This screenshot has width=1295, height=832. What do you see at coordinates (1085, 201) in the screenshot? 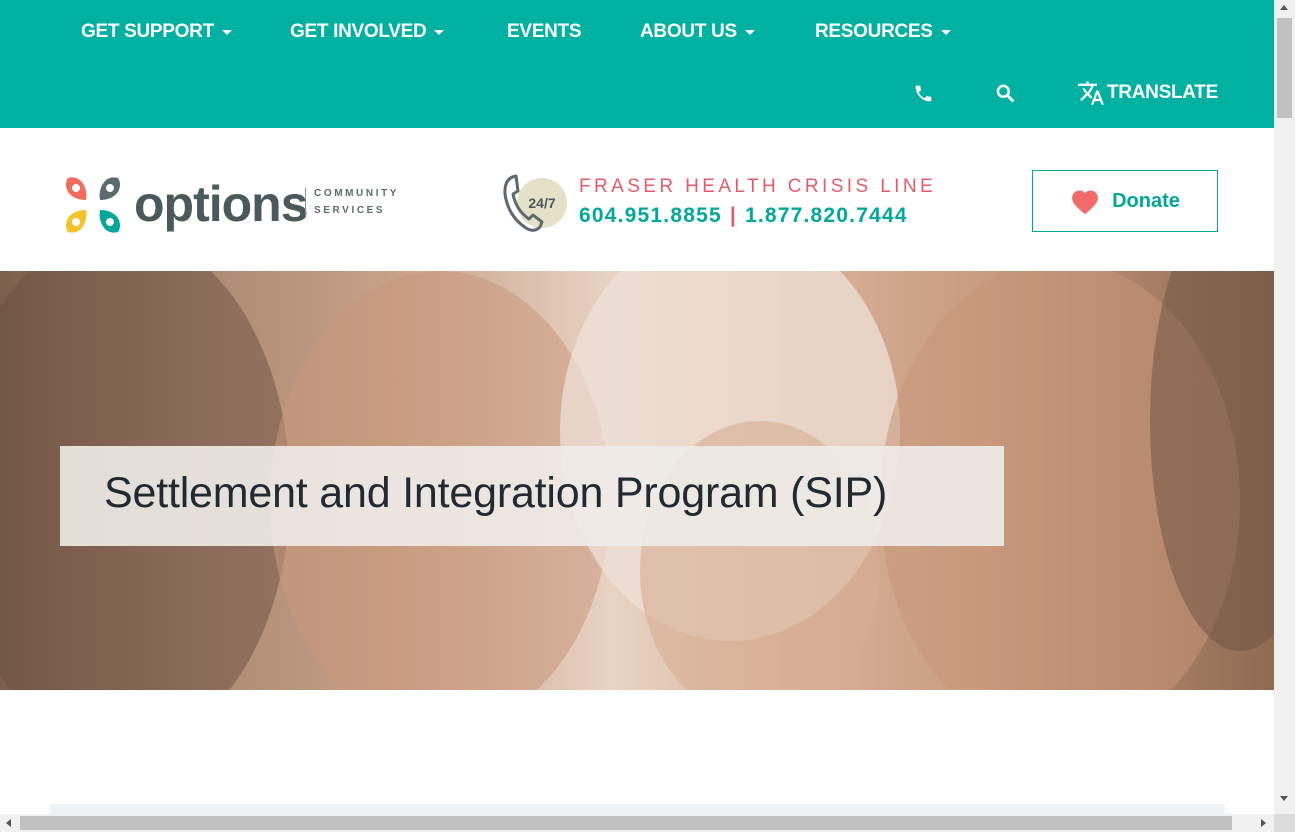
I see `heart-icon` at bounding box center [1085, 201].